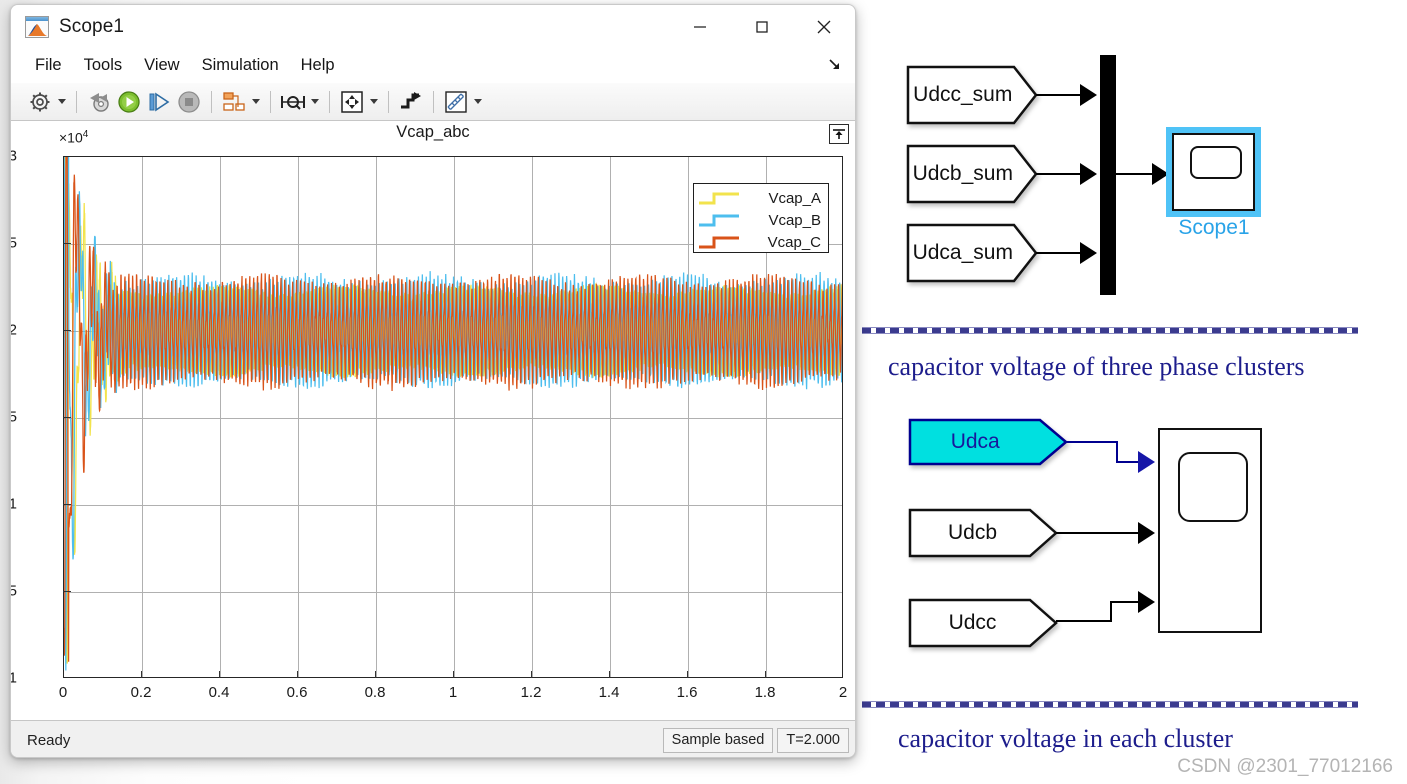 The image size is (1407, 784). I want to click on stop-button, so click(189, 102).